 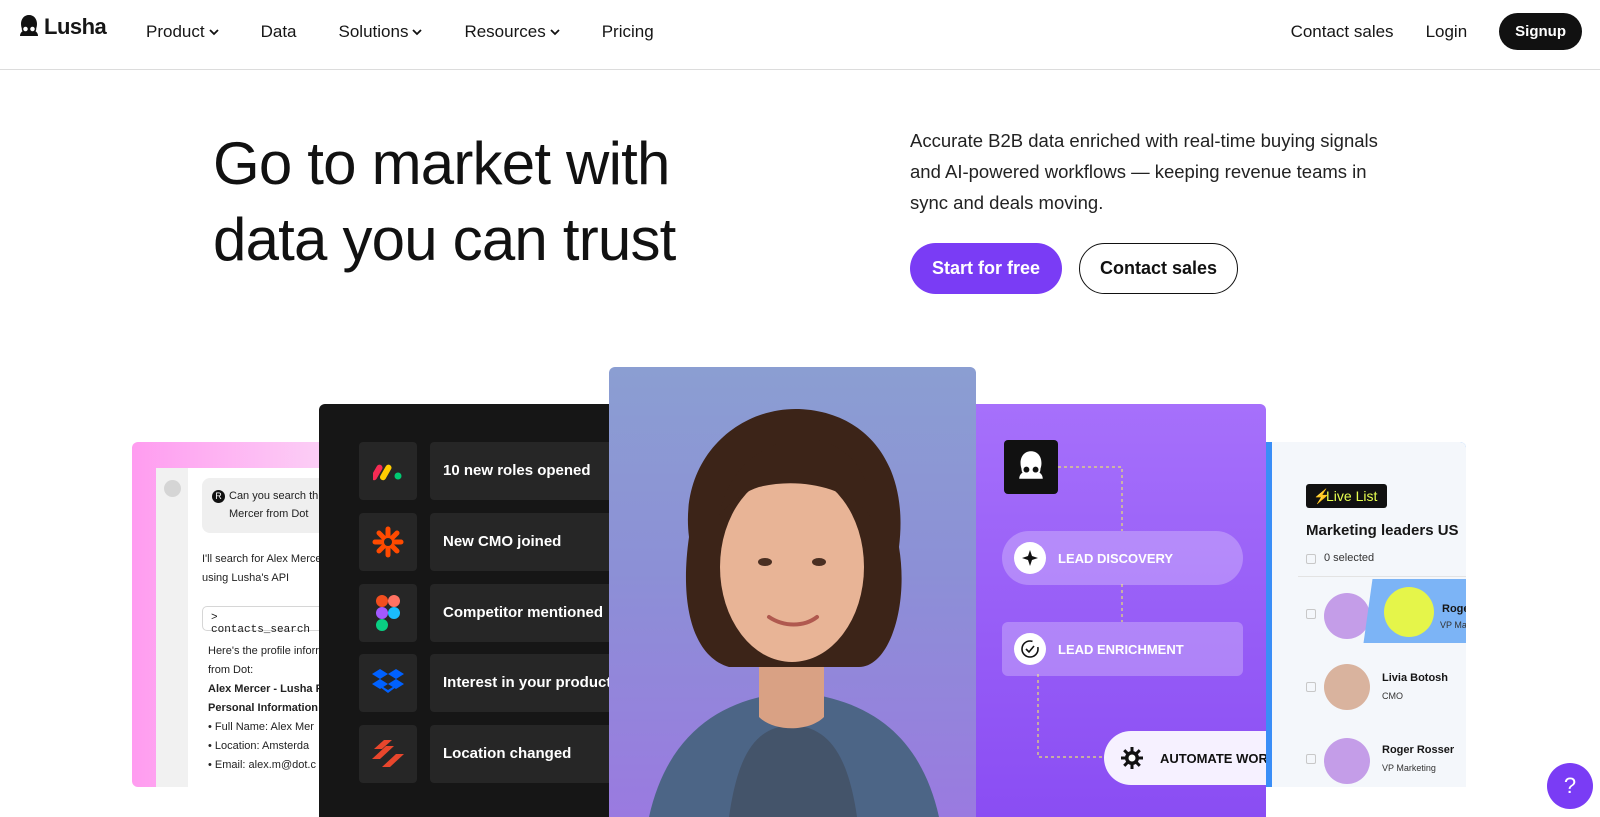 What do you see at coordinates (444, 202) in the screenshot?
I see `hero-headline: Go to market with data you can trust` at bounding box center [444, 202].